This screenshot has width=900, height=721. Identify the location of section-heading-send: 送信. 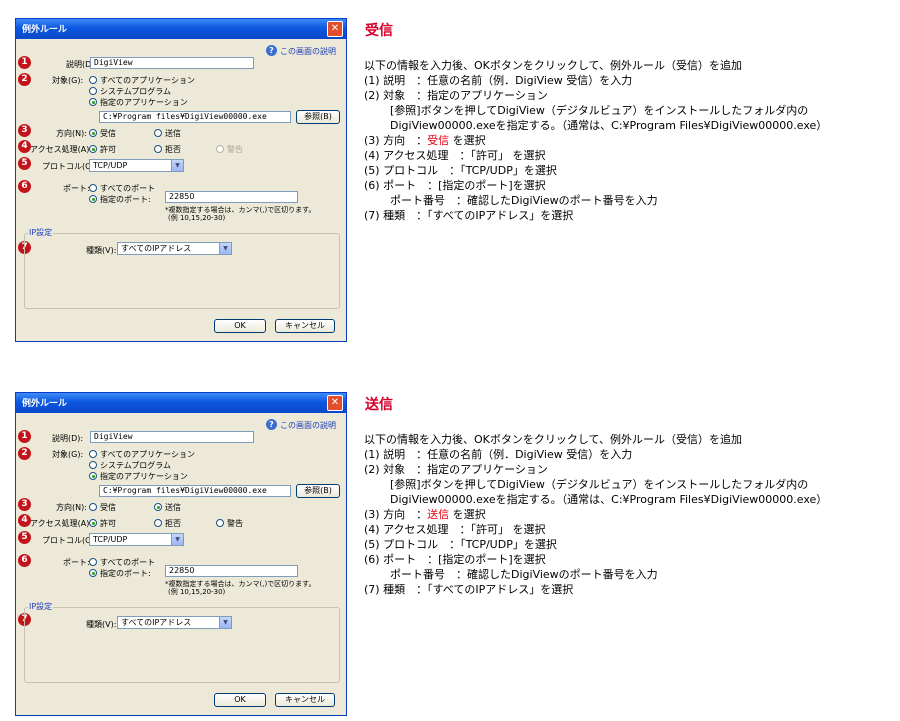
(379, 405).